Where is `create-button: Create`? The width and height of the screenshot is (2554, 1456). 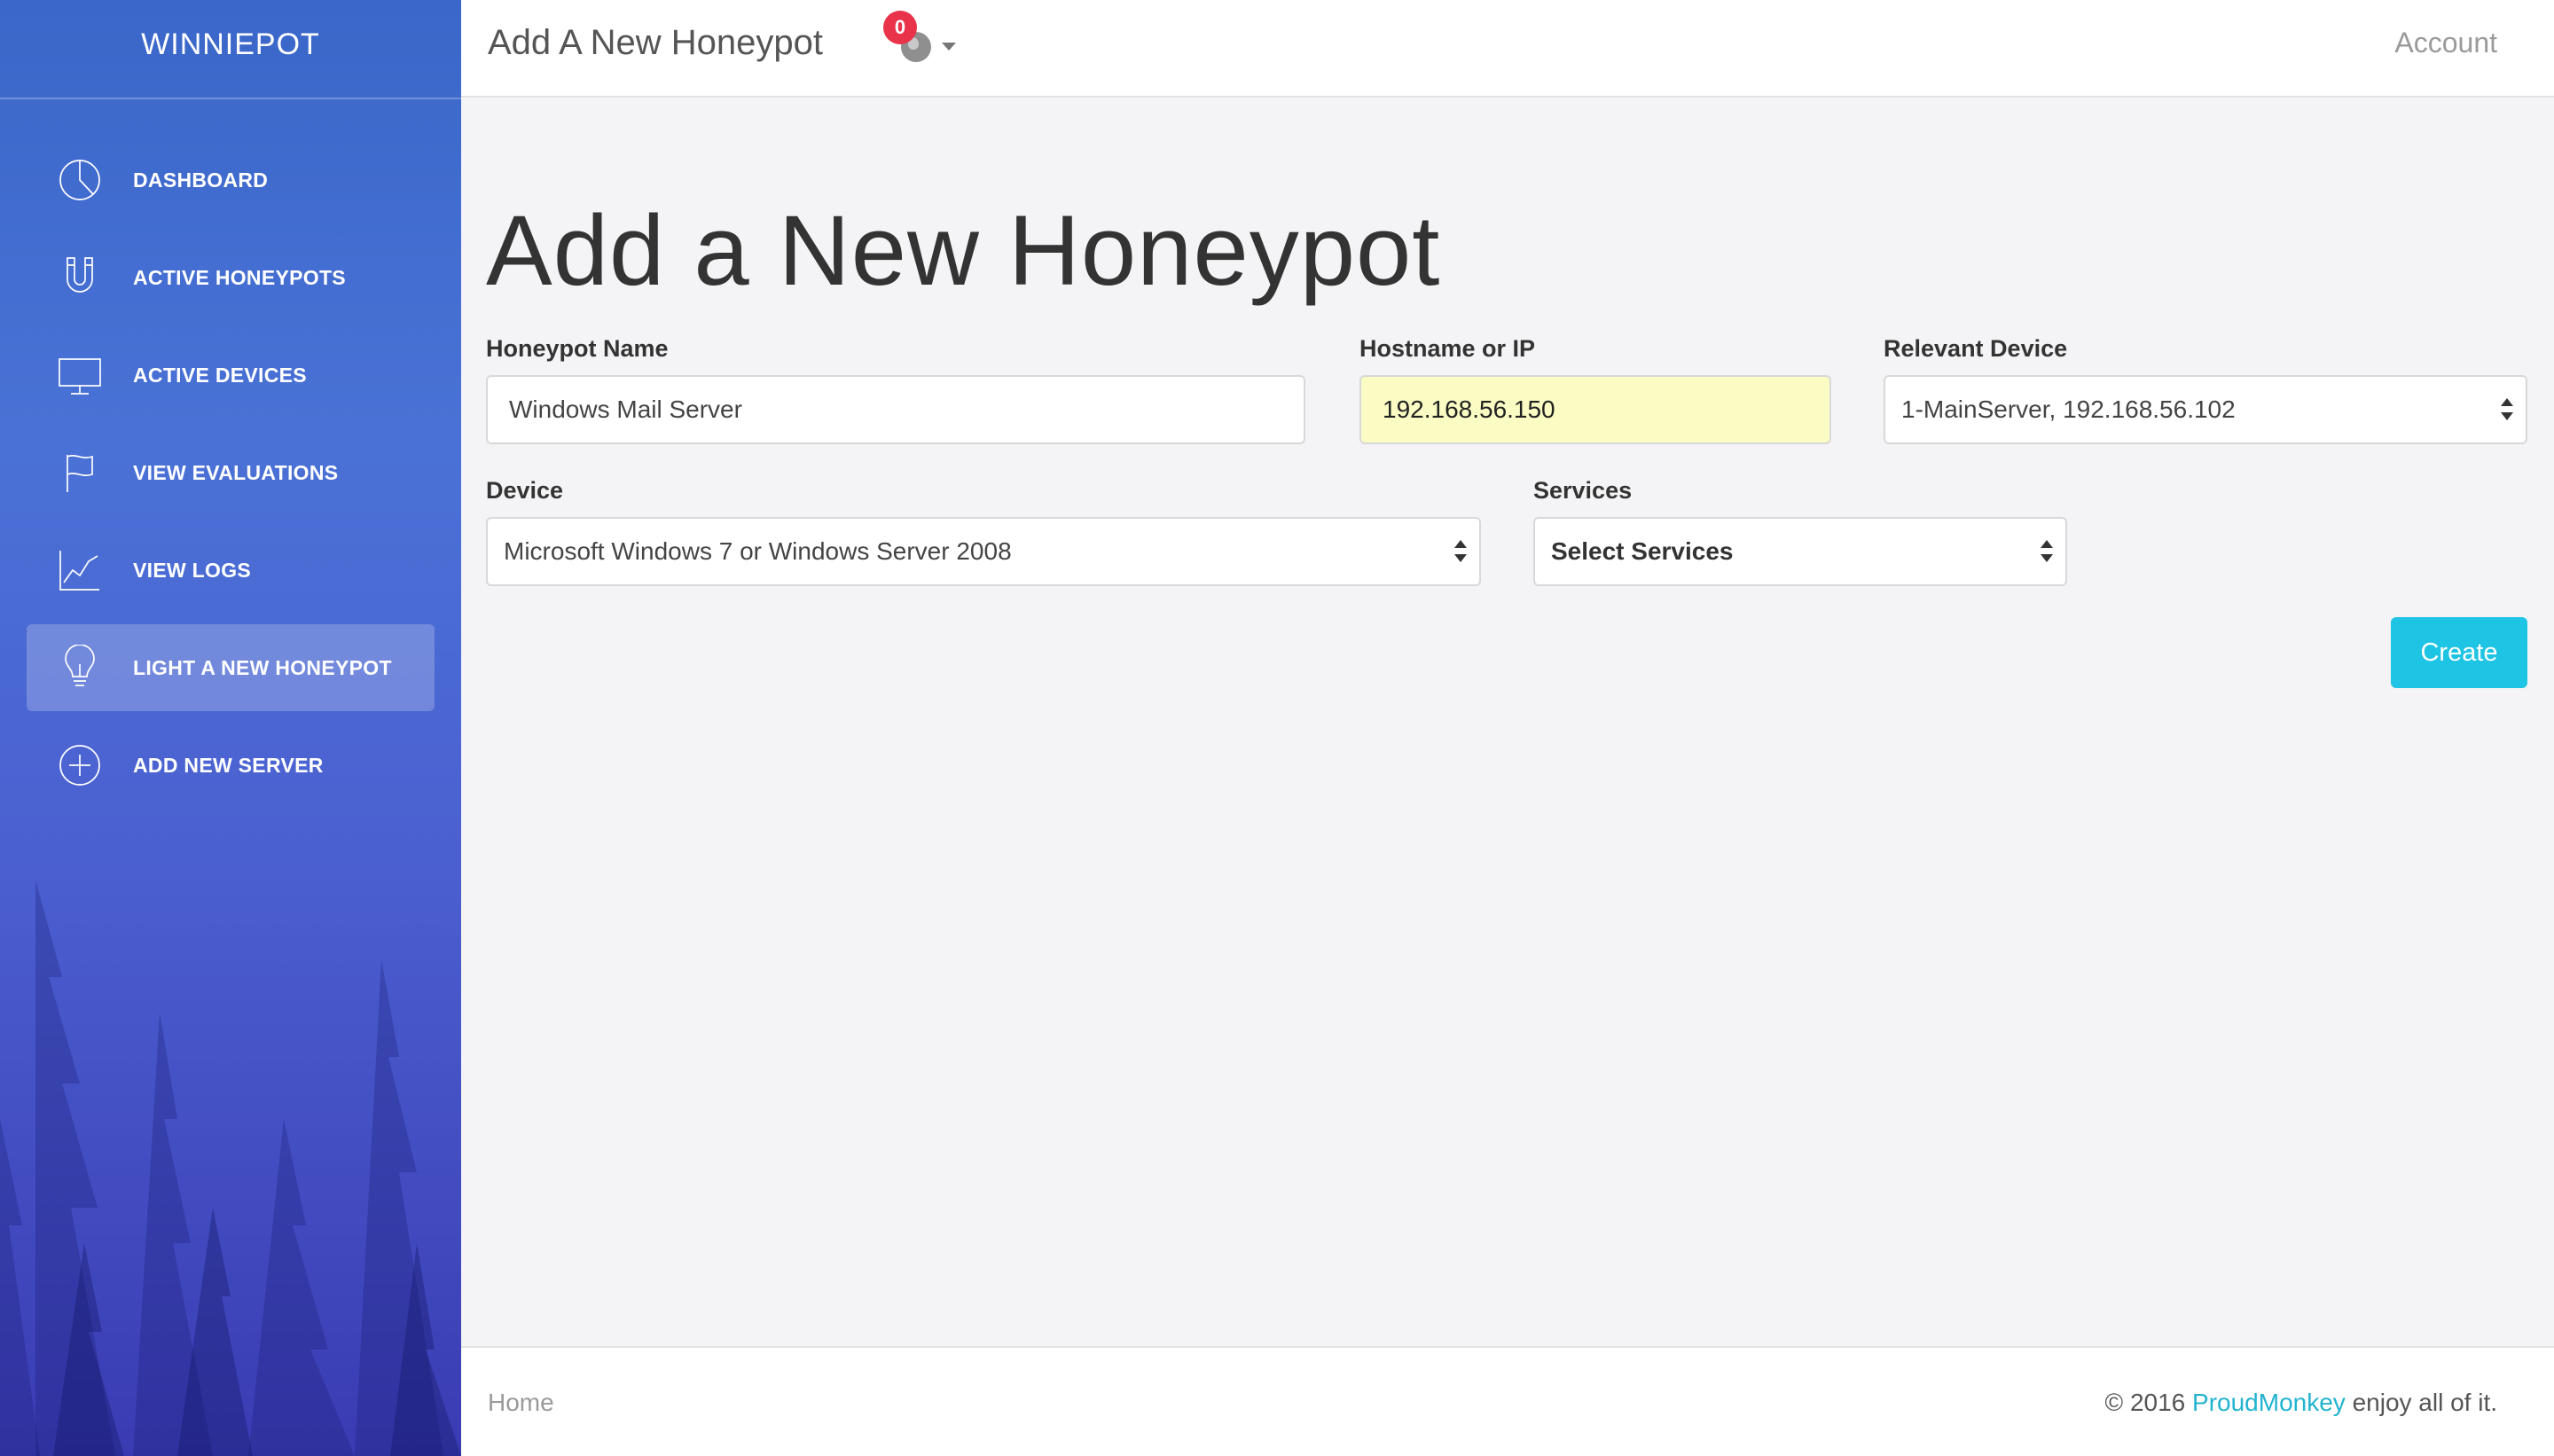 create-button: Create is located at coordinates (2459, 652).